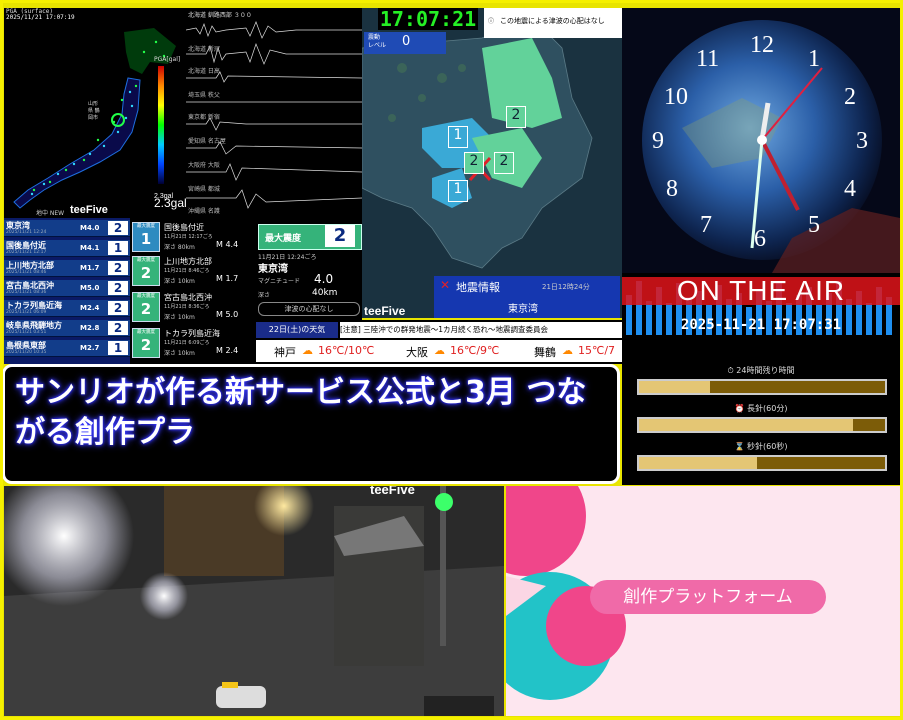 The width and height of the screenshot is (903, 720). I want to click on depth-label: 深さ, so click(264, 295).